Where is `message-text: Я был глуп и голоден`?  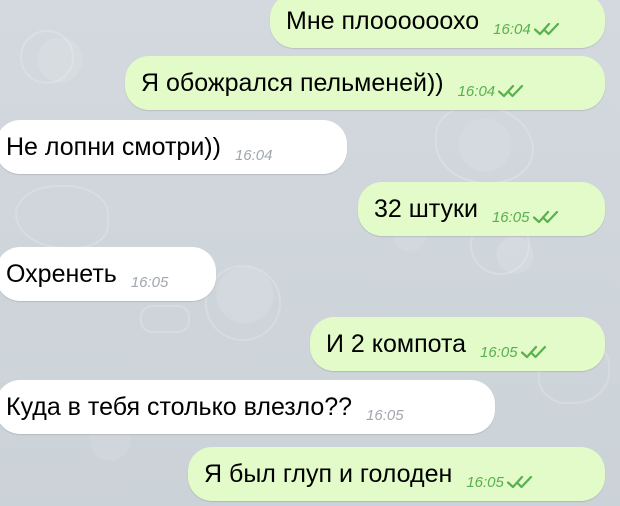 message-text: Я был глуп и голоден is located at coordinates (328, 473).